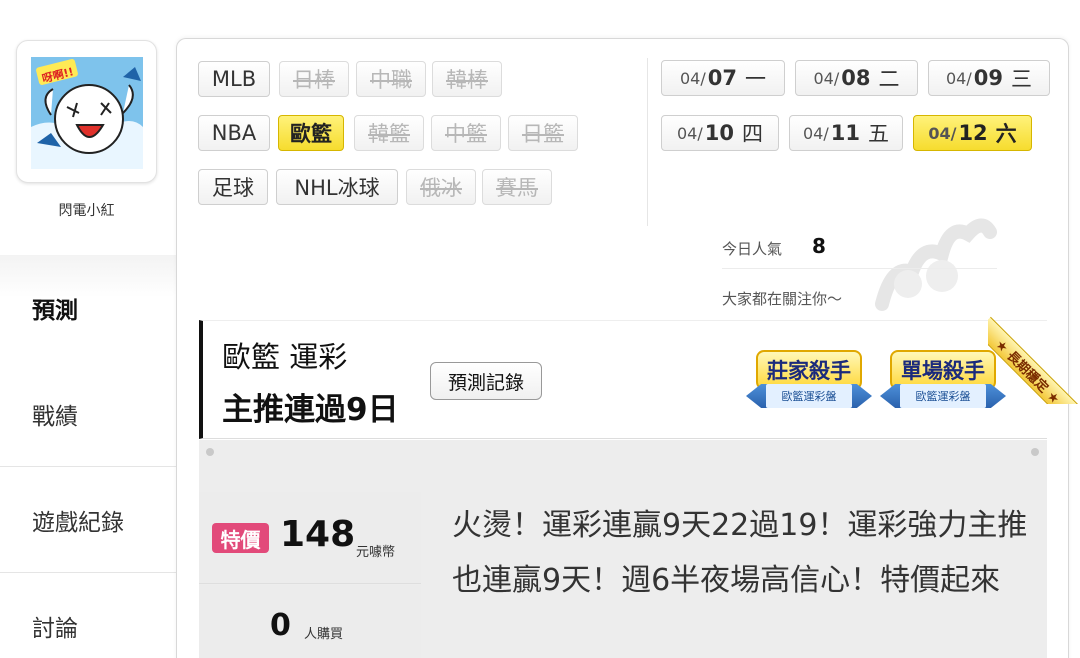 The width and height of the screenshot is (1080, 658). I want to click on sport-tag-label: MLB, so click(234, 79).